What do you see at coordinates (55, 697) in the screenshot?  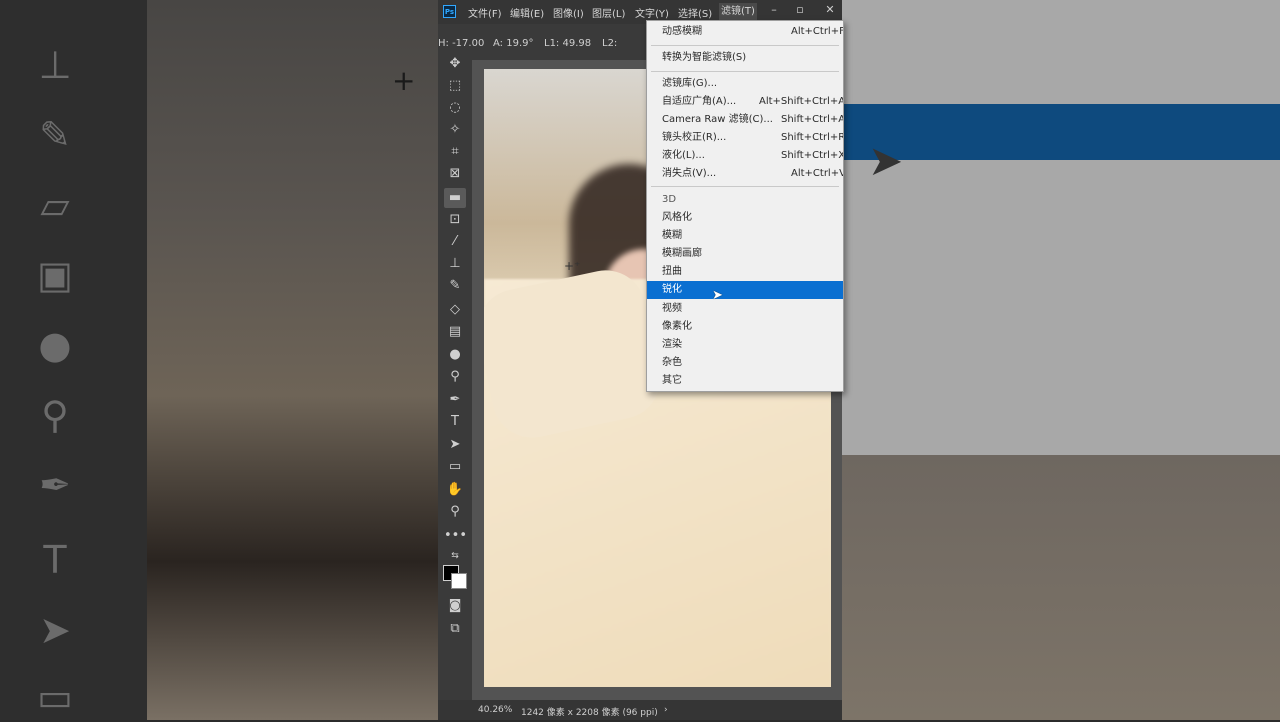 I see `rectangle-icon: ▭` at bounding box center [55, 697].